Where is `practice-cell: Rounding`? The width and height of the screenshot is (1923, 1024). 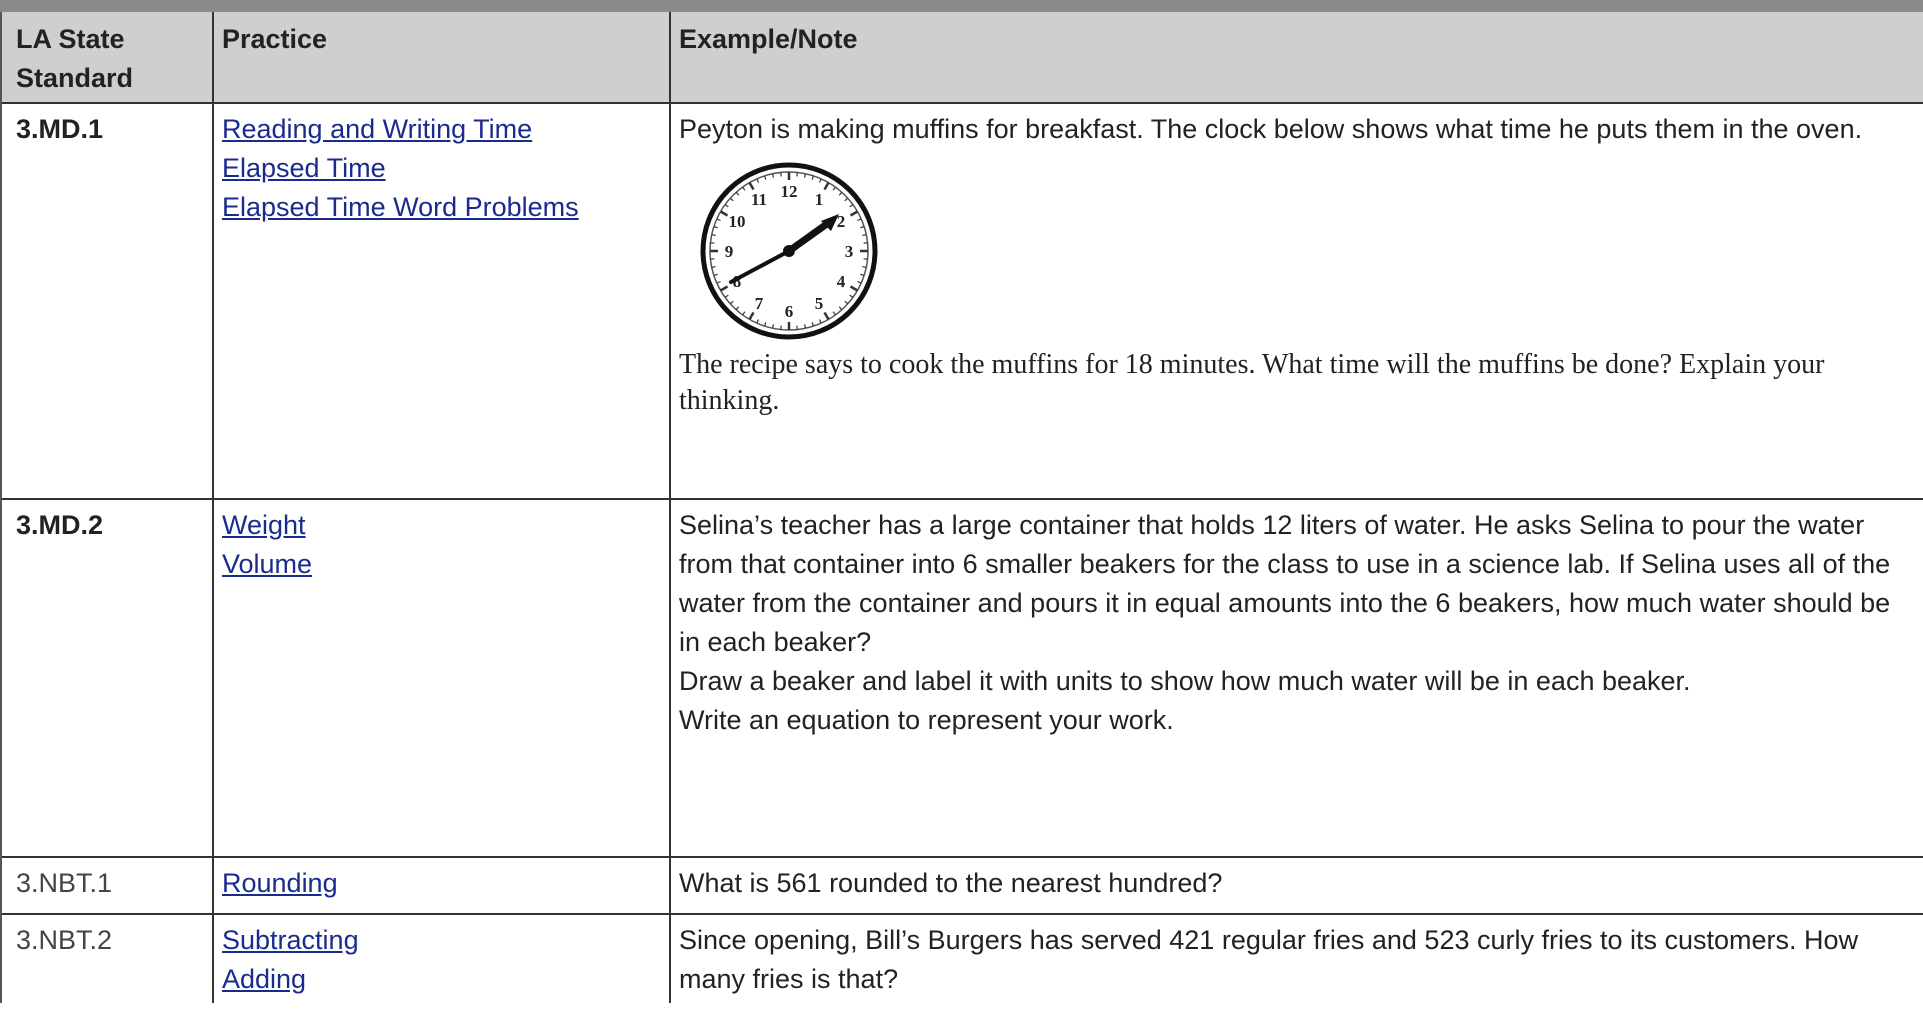 practice-cell: Rounding is located at coordinates (441, 885).